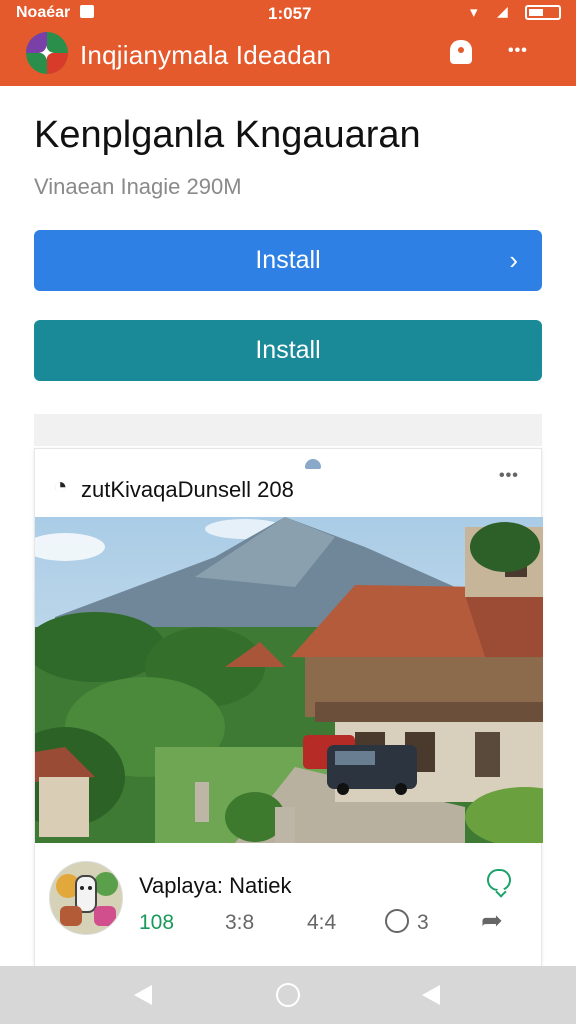 This screenshot has height=1024, width=576. What do you see at coordinates (502, 11) in the screenshot?
I see `signal-icon: ◢` at bounding box center [502, 11].